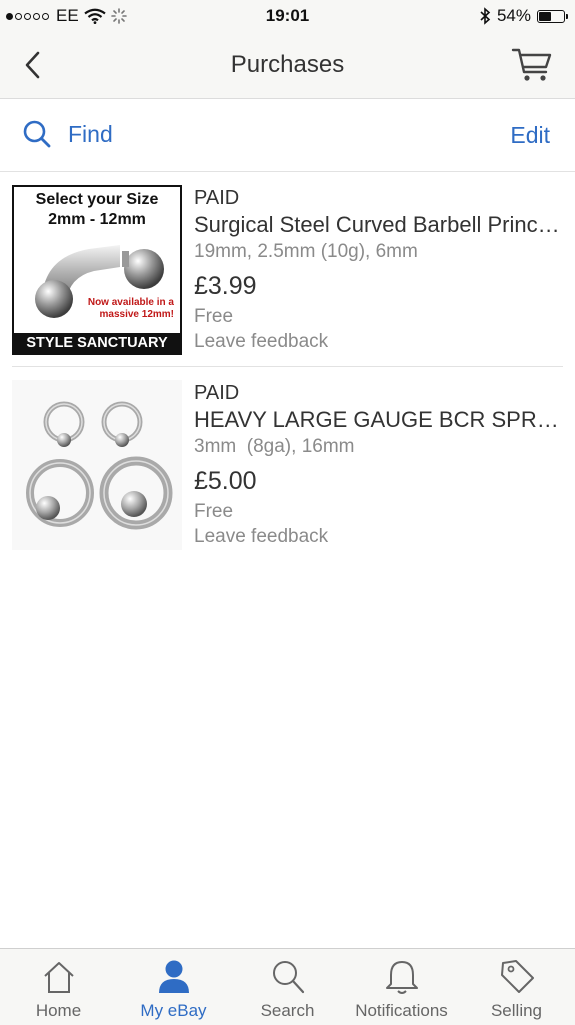  Describe the element at coordinates (306, 251) in the screenshot. I see `item-variant: 19mm, 2.5mm (10g), 6mm` at that location.